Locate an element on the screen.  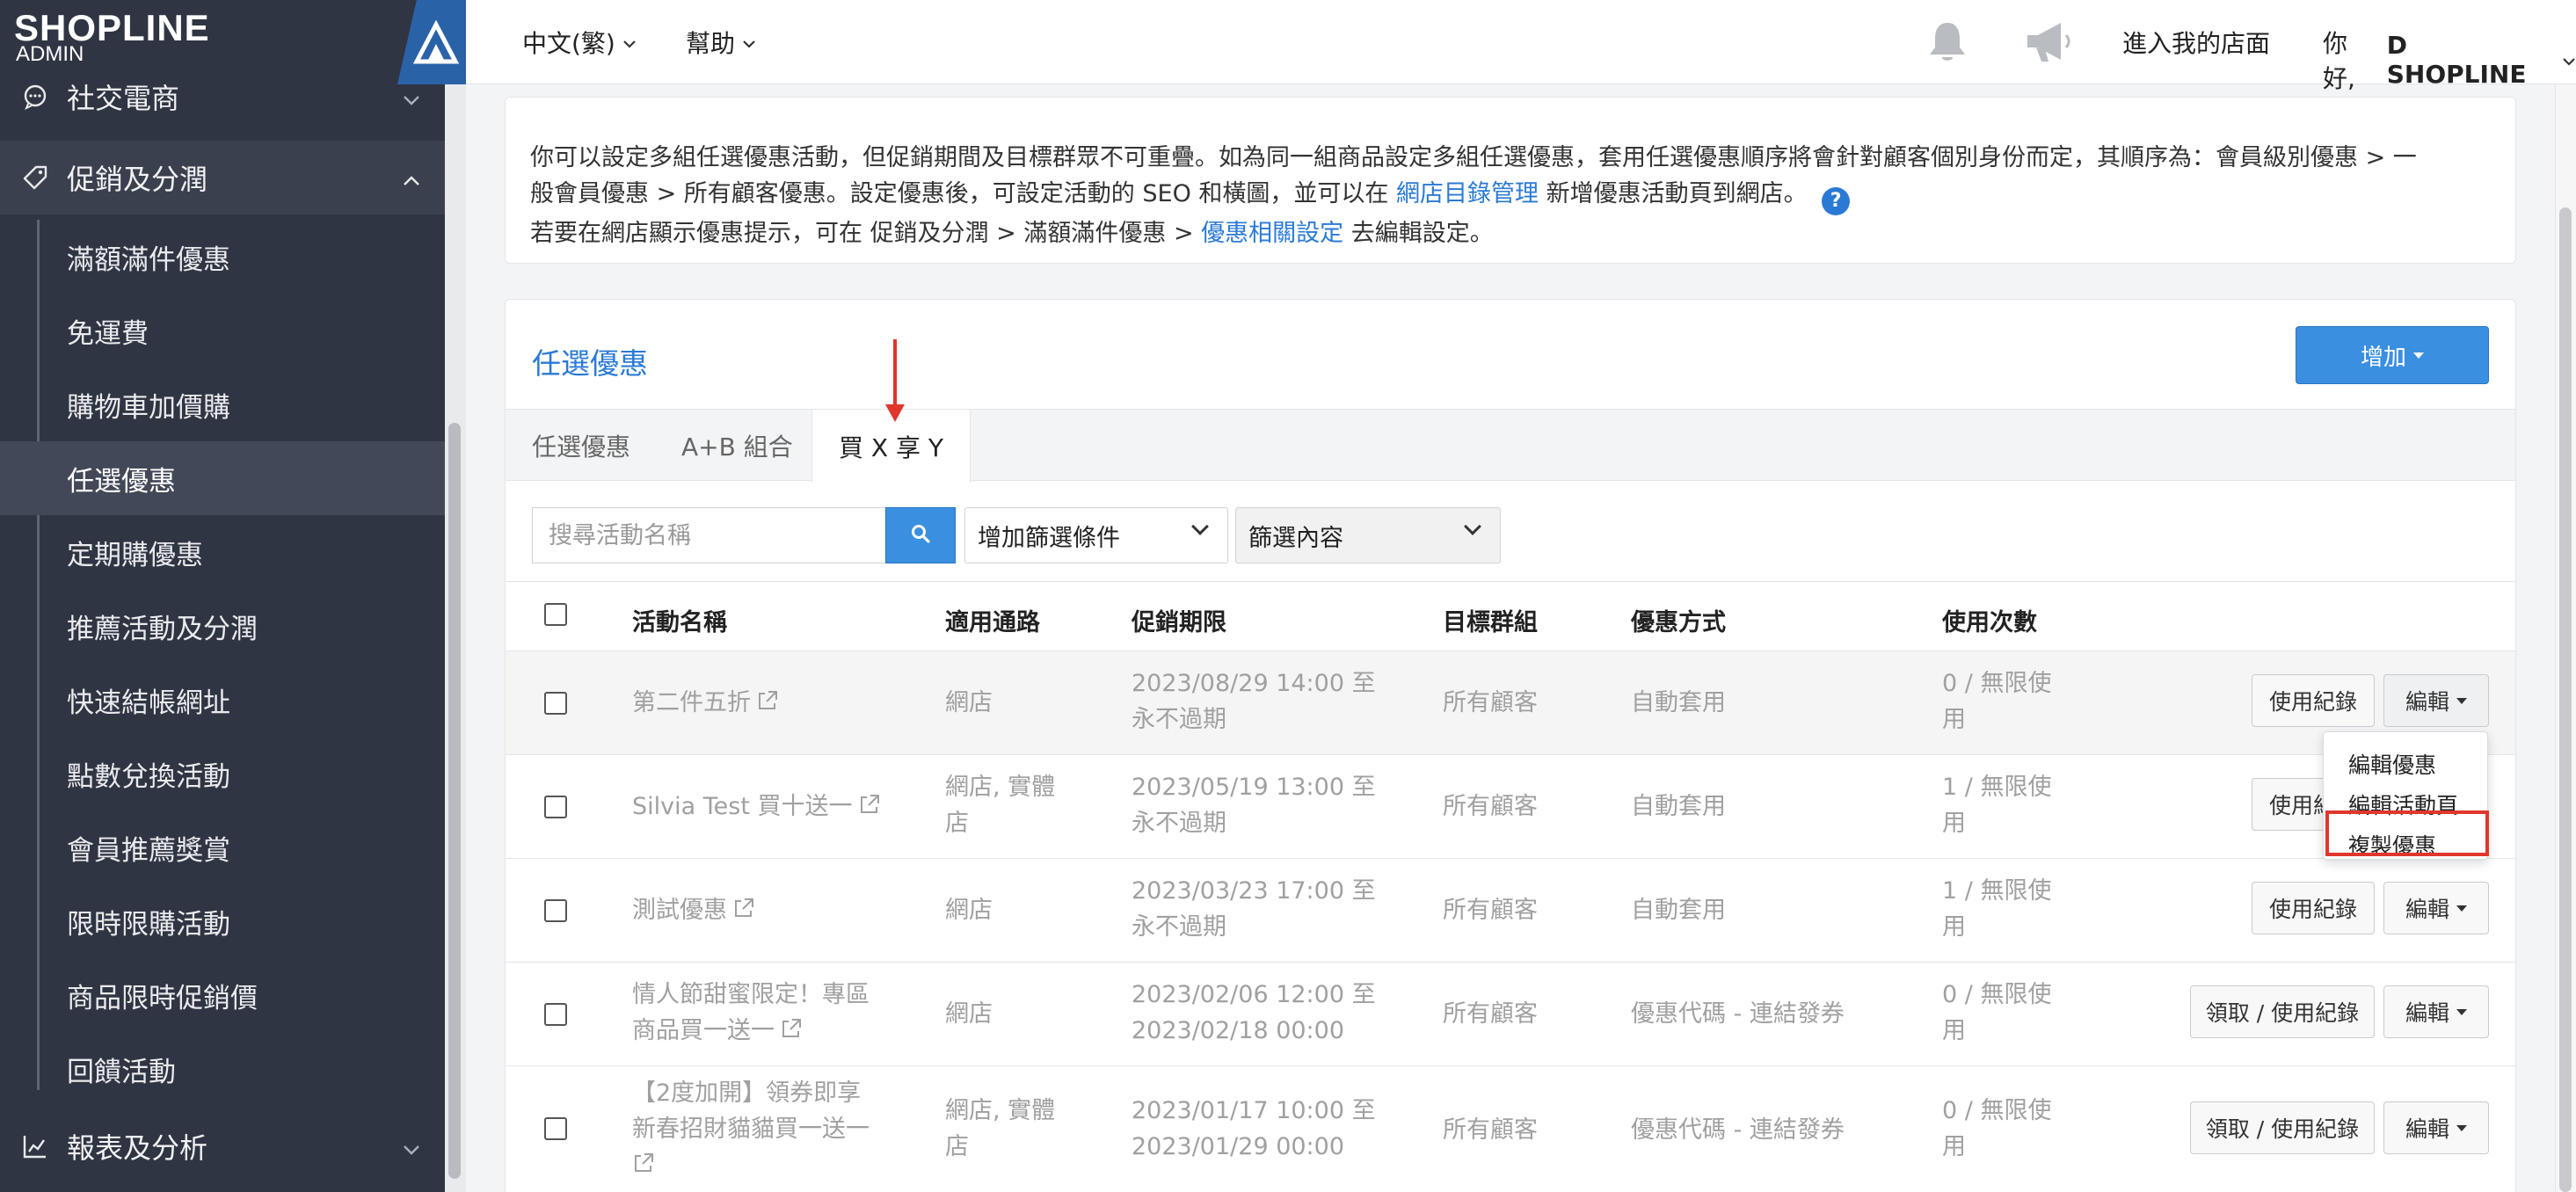
tab-label: 任選優惠 is located at coordinates (581, 447).